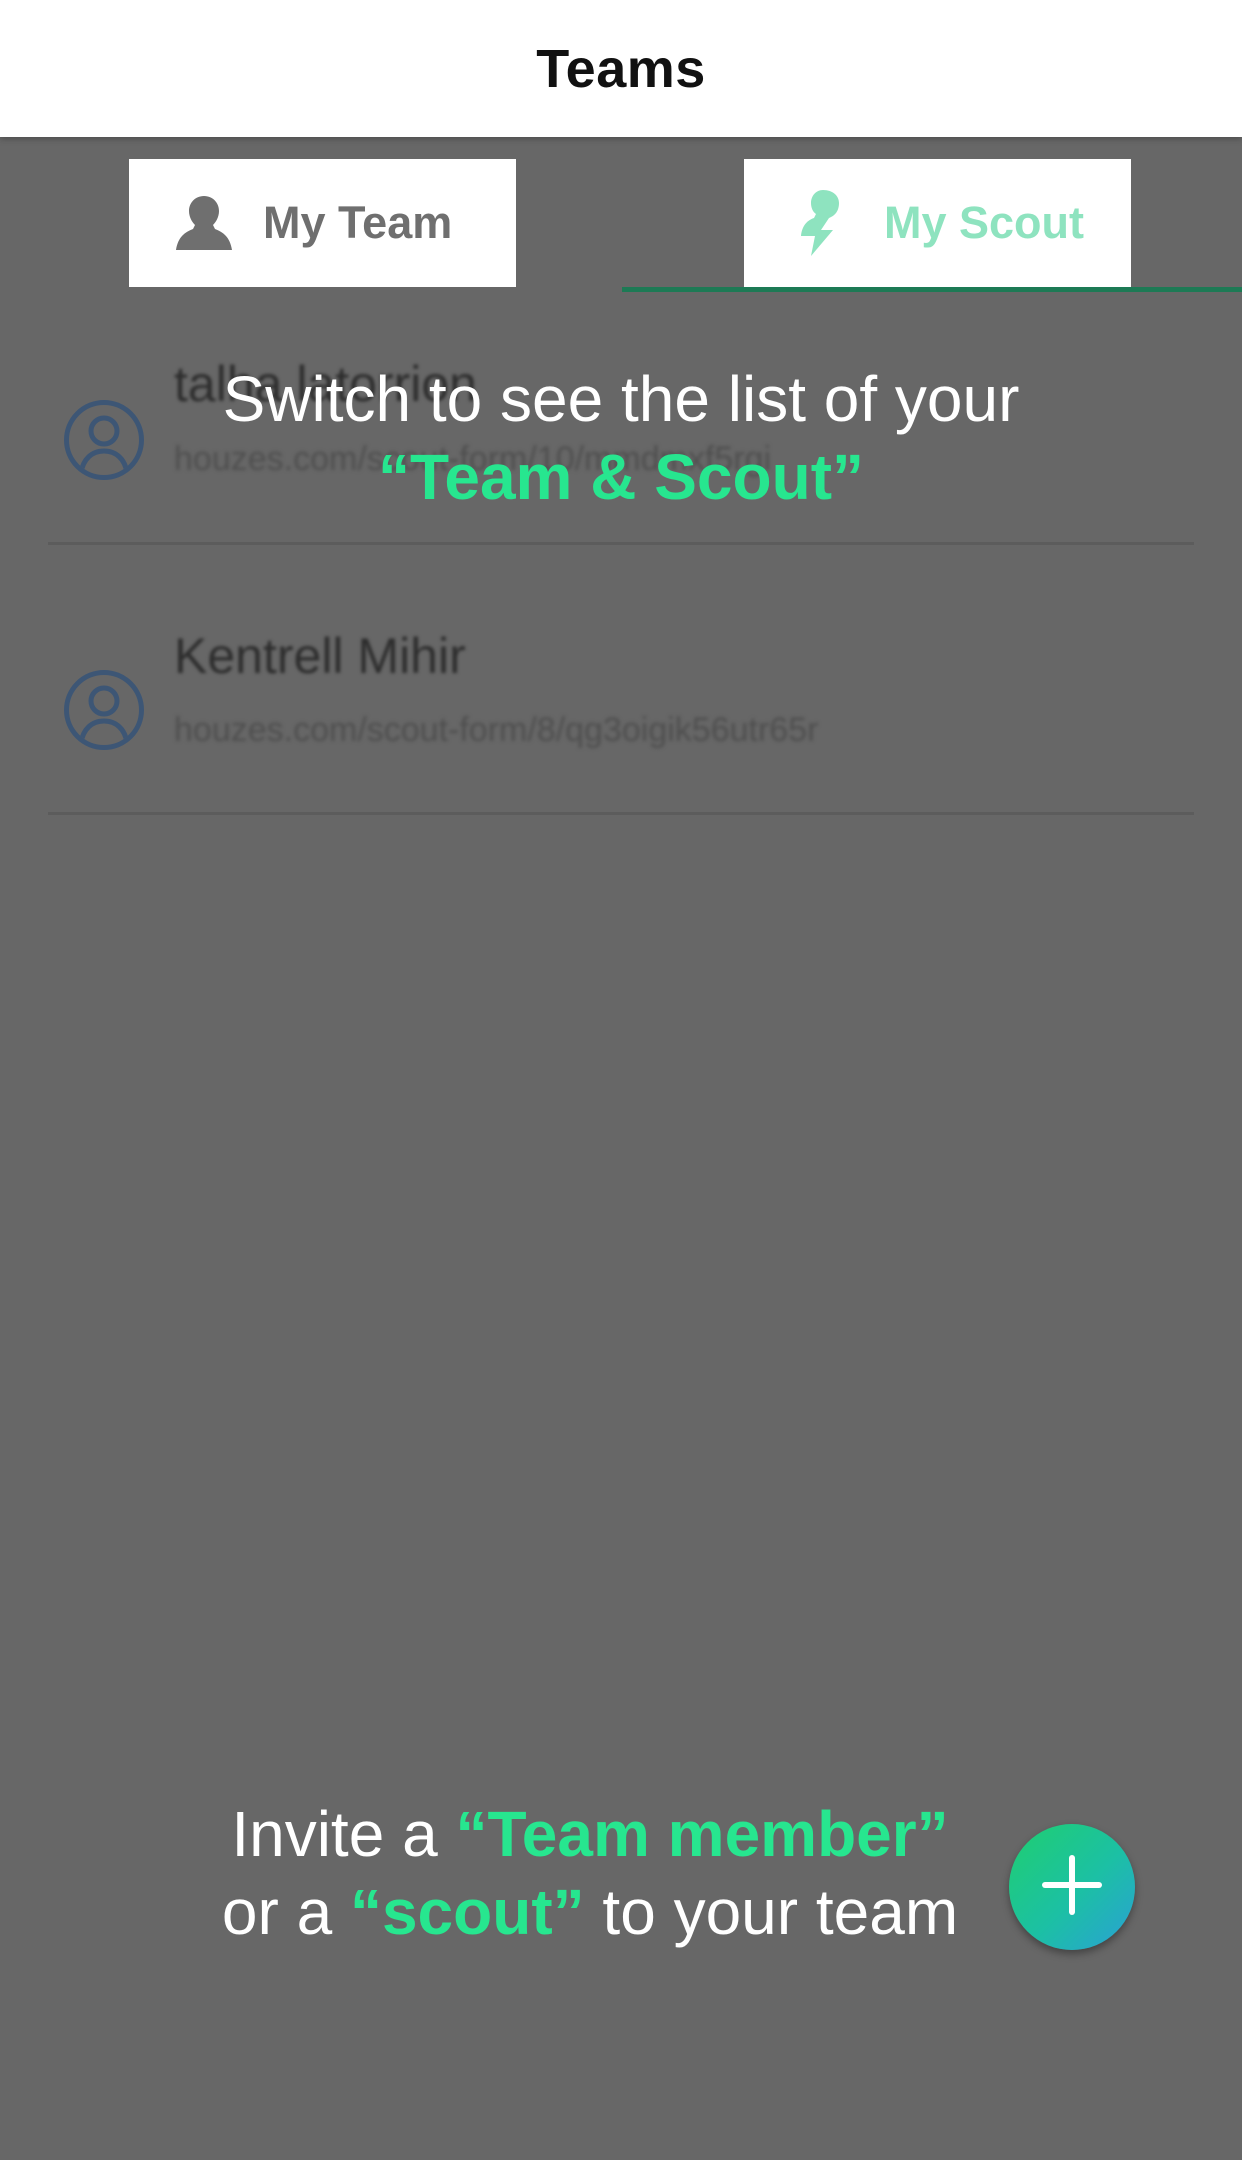  I want to click on member-url: houzes.com/scout-form/8/qg3oigik56utr65r, so click(496, 730).